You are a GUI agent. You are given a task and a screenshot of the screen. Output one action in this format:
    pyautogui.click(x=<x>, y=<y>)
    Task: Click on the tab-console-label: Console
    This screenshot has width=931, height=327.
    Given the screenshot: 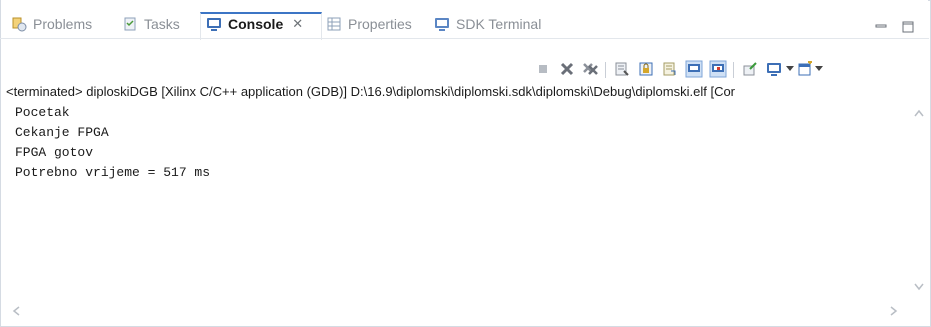 What is the action you would take?
    pyautogui.click(x=256, y=24)
    